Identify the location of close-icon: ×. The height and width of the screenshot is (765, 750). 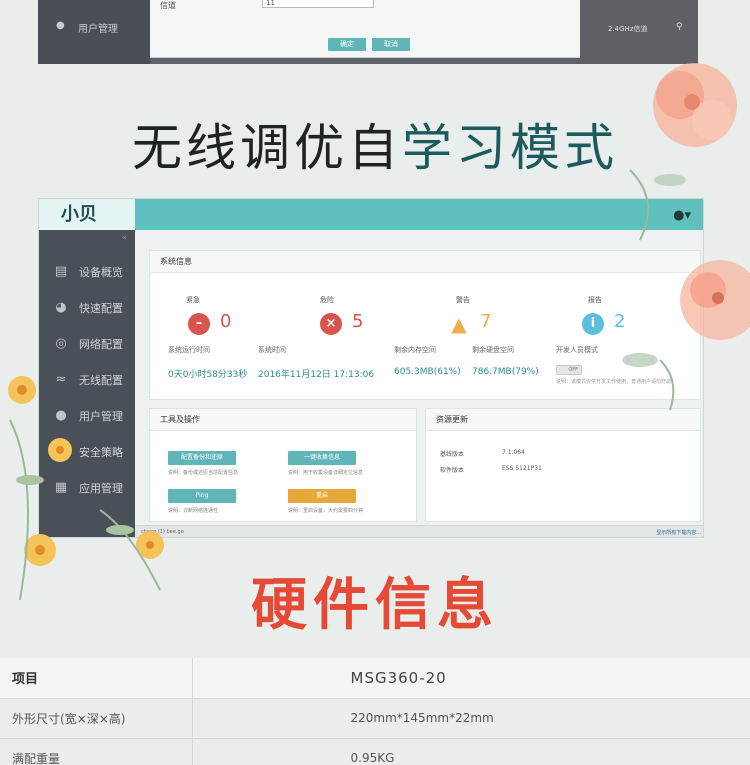
(331, 324).